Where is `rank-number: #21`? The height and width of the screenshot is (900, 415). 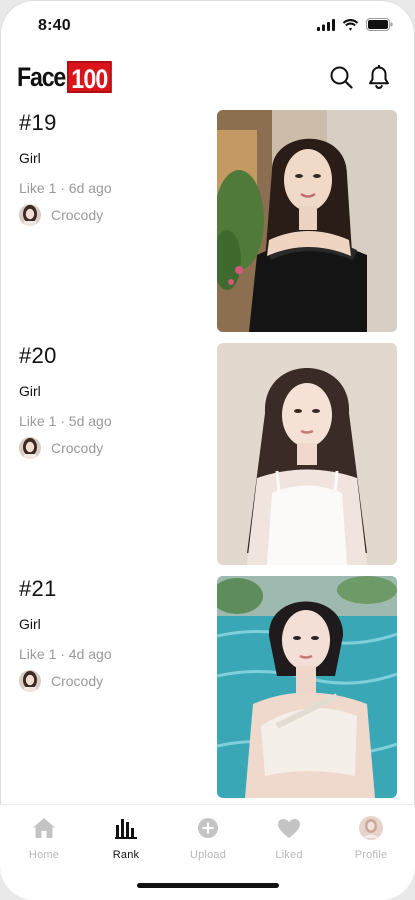 rank-number: #21 is located at coordinates (38, 588).